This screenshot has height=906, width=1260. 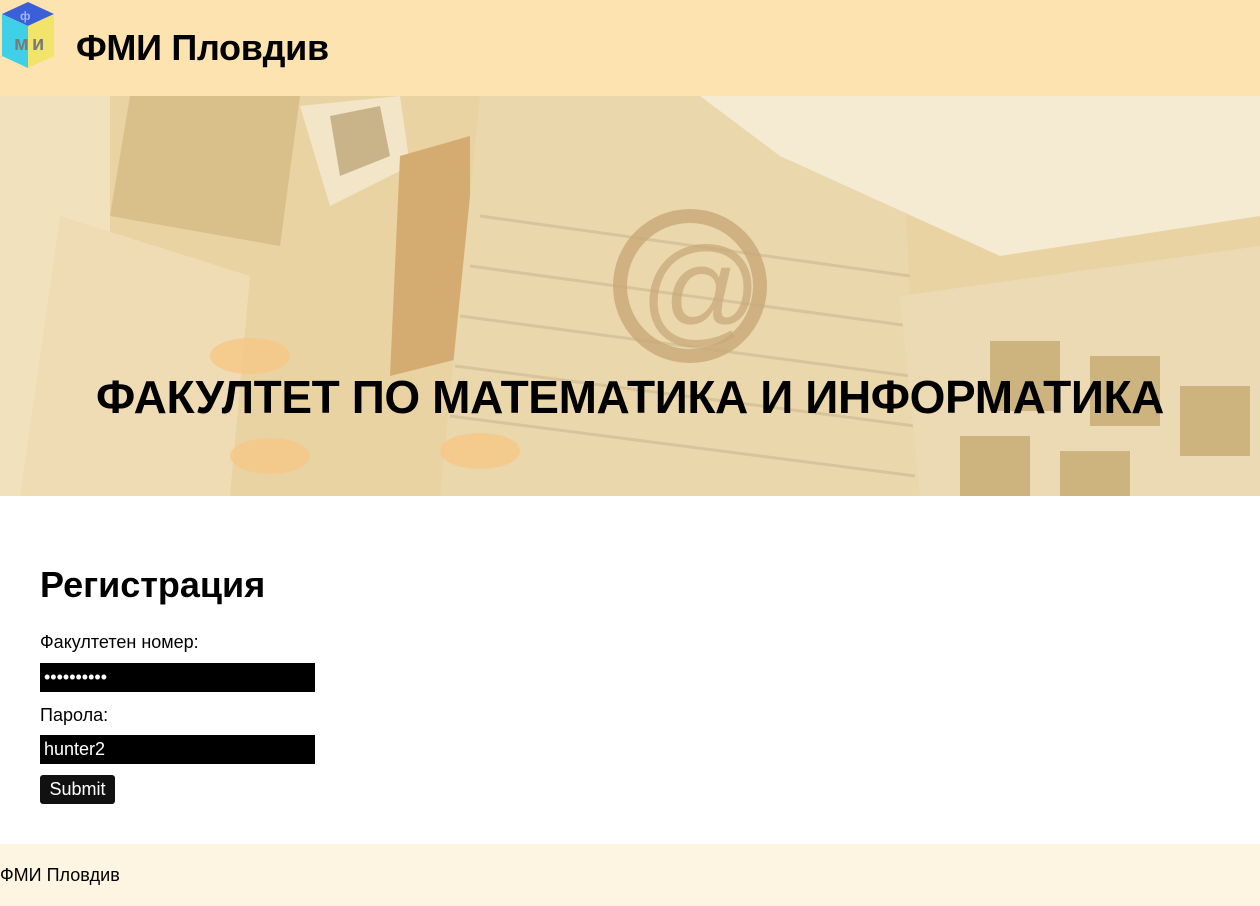 I want to click on footer-text: ФМИ Пловдив, so click(x=60, y=875).